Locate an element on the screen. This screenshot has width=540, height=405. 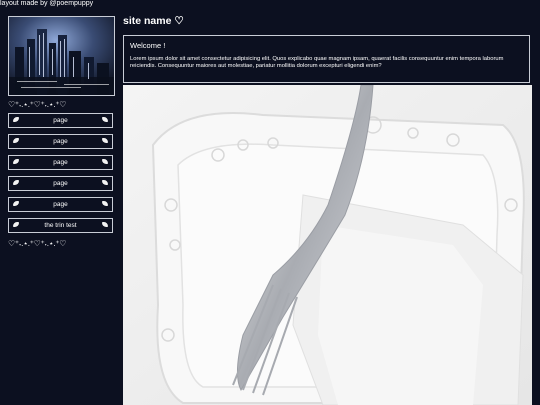
layout-credit: layout made by @poempuppy is located at coordinates (47, 3).